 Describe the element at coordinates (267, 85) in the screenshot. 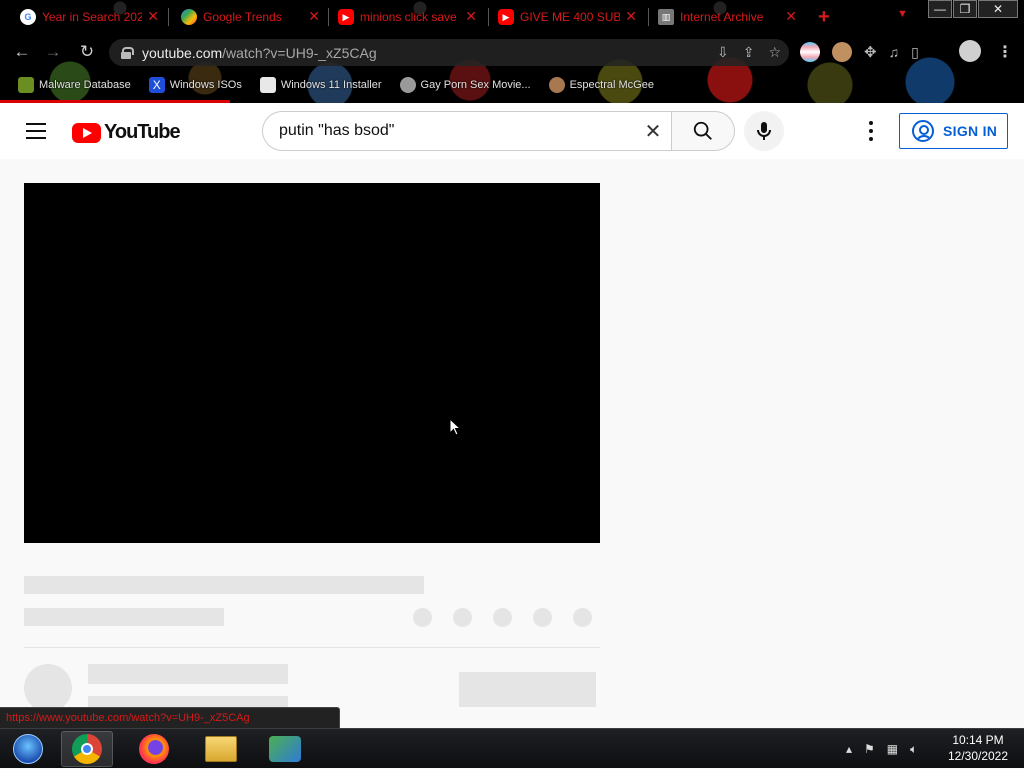

I see `document-icon` at that location.